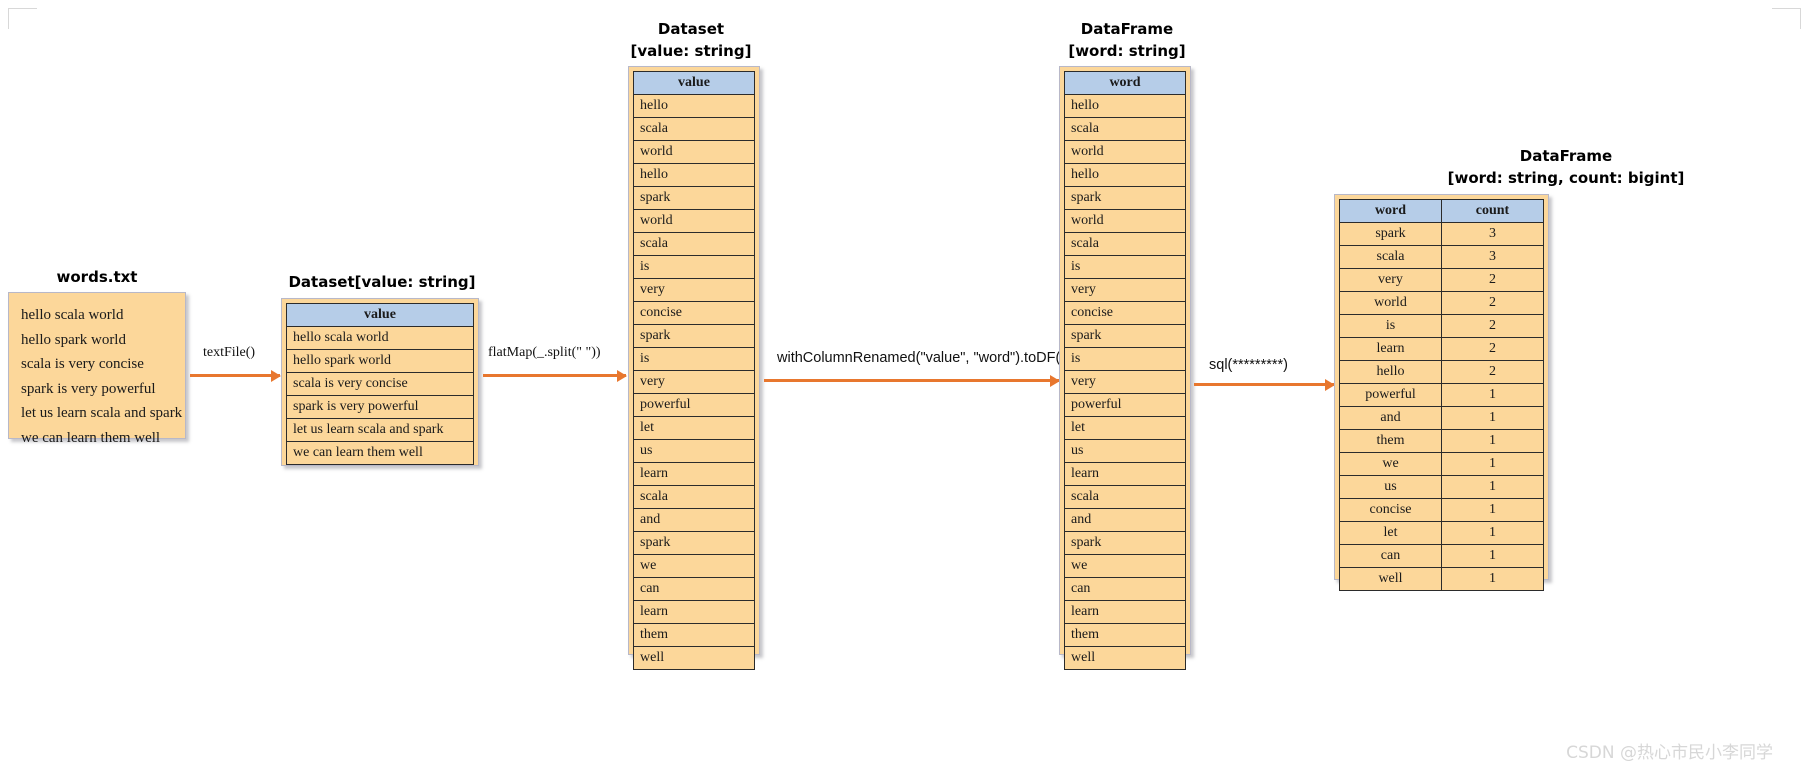  What do you see at coordinates (1125, 589) in the screenshot?
I see `table-row: can` at bounding box center [1125, 589].